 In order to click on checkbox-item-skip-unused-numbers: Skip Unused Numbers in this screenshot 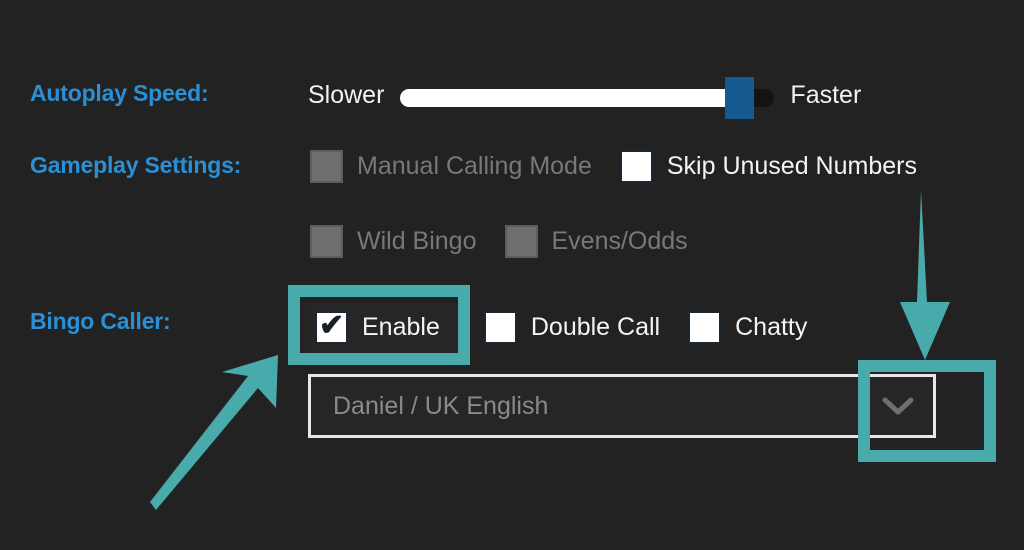, I will do `click(768, 166)`.